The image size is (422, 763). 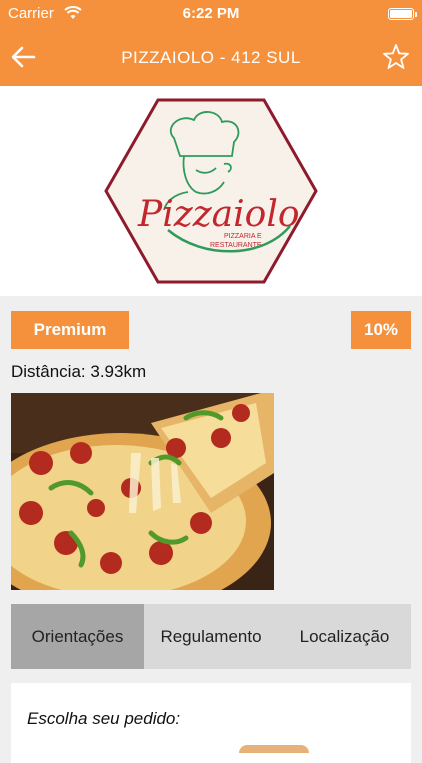 What do you see at coordinates (211, 723) in the screenshot?
I see `order-card: Escolha seu pedido:` at bounding box center [211, 723].